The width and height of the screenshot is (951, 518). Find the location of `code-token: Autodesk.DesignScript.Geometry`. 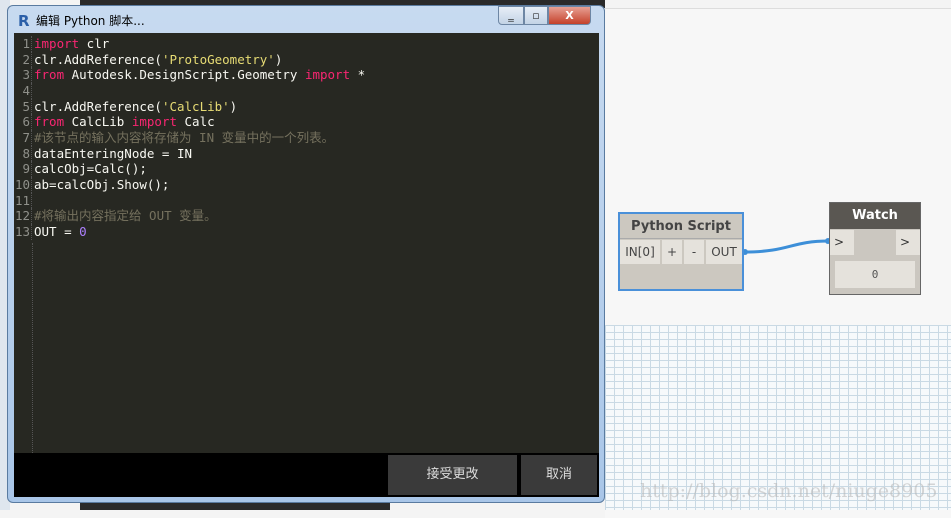

code-token: Autodesk.DesignScript.Geometry is located at coordinates (184, 75).